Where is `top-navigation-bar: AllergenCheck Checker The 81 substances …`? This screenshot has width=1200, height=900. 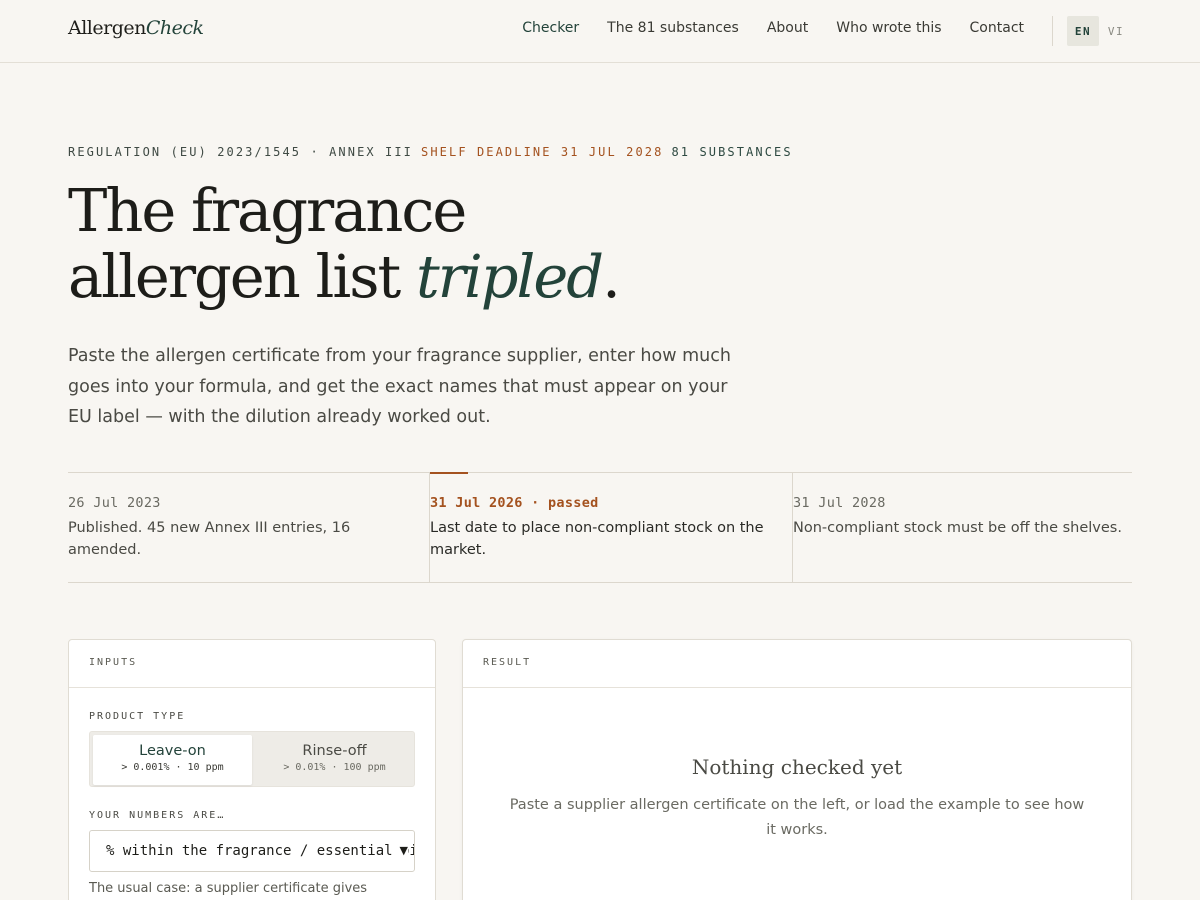 top-navigation-bar: AllergenCheck Checker The 81 substances … is located at coordinates (600, 31).